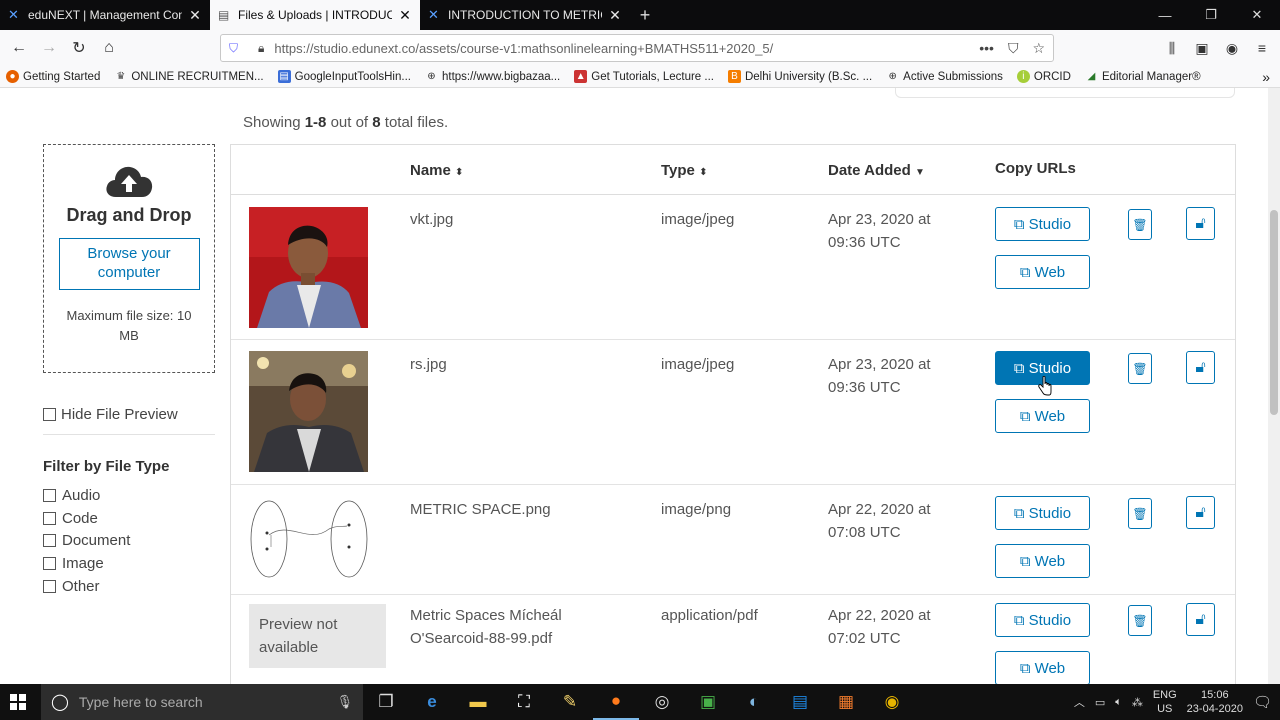  Describe the element at coordinates (261, 48) in the screenshot. I see `lock-icon: 🔒︎` at that location.